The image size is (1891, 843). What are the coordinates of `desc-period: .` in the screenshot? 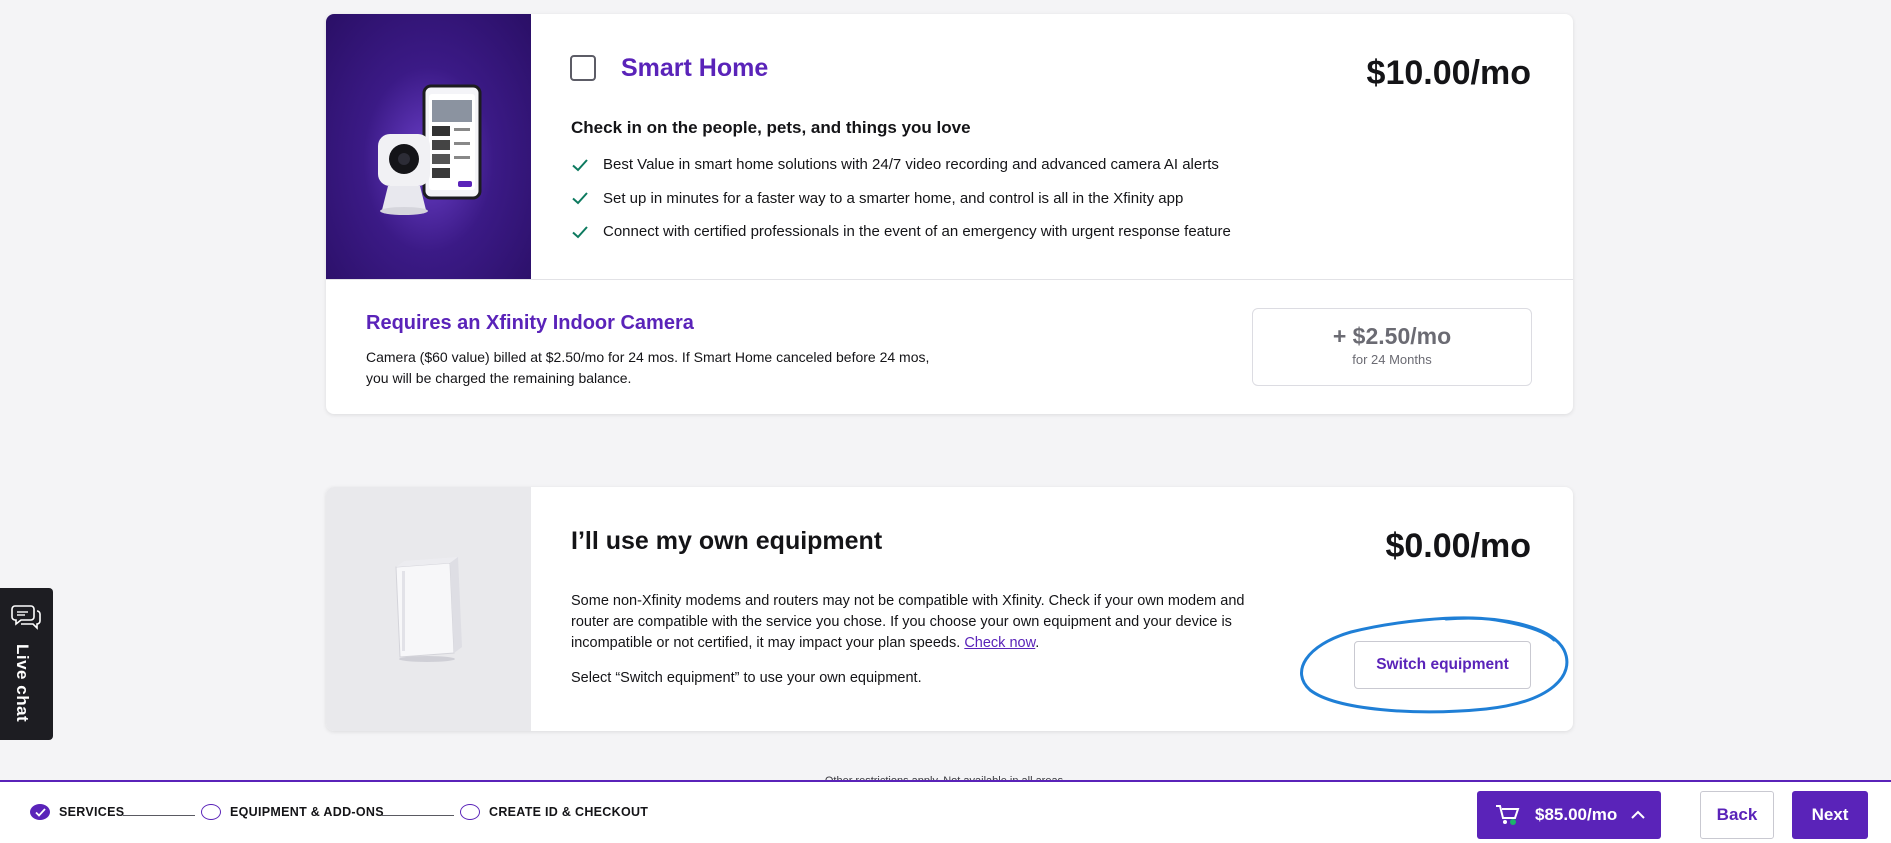 It's located at (1037, 643).